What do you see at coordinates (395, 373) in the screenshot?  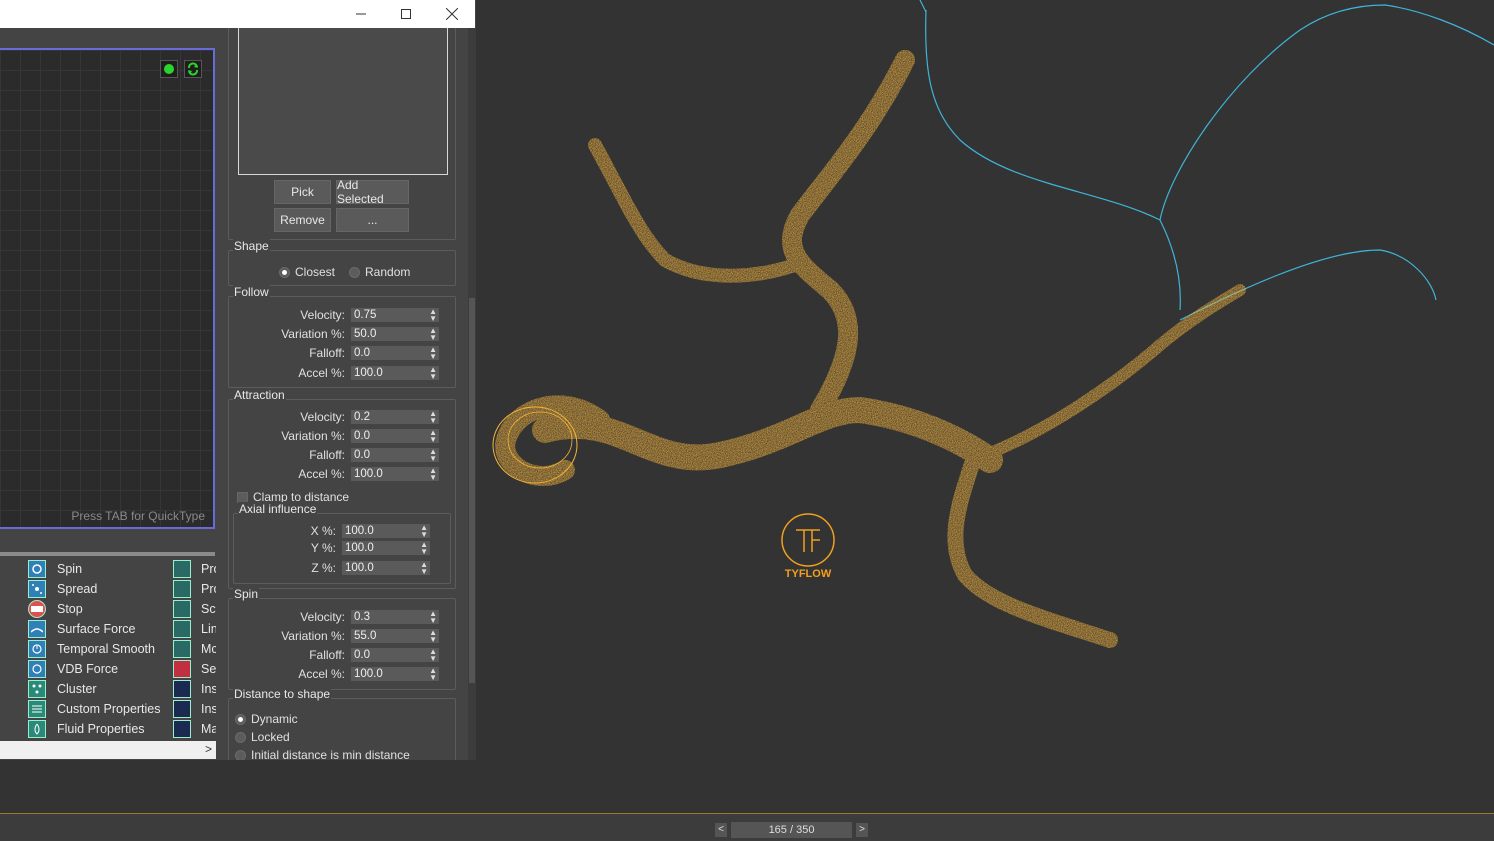 I see `follow-accel-spinner: 100.0 ▲ ▼` at bounding box center [395, 373].